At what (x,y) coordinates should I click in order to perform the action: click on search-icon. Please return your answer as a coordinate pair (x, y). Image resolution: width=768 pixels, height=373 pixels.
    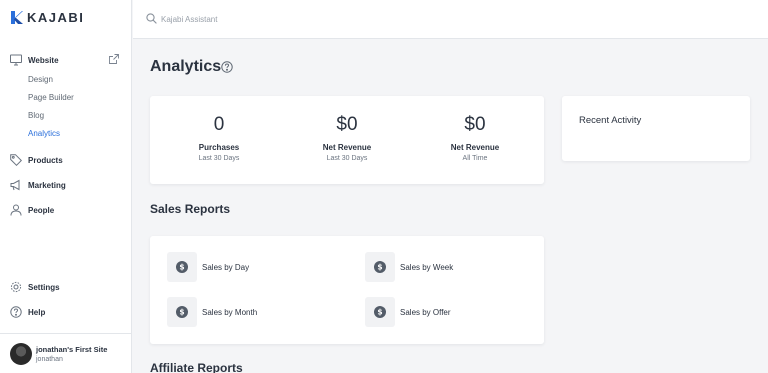
    Looking at the image, I should click on (151, 18).